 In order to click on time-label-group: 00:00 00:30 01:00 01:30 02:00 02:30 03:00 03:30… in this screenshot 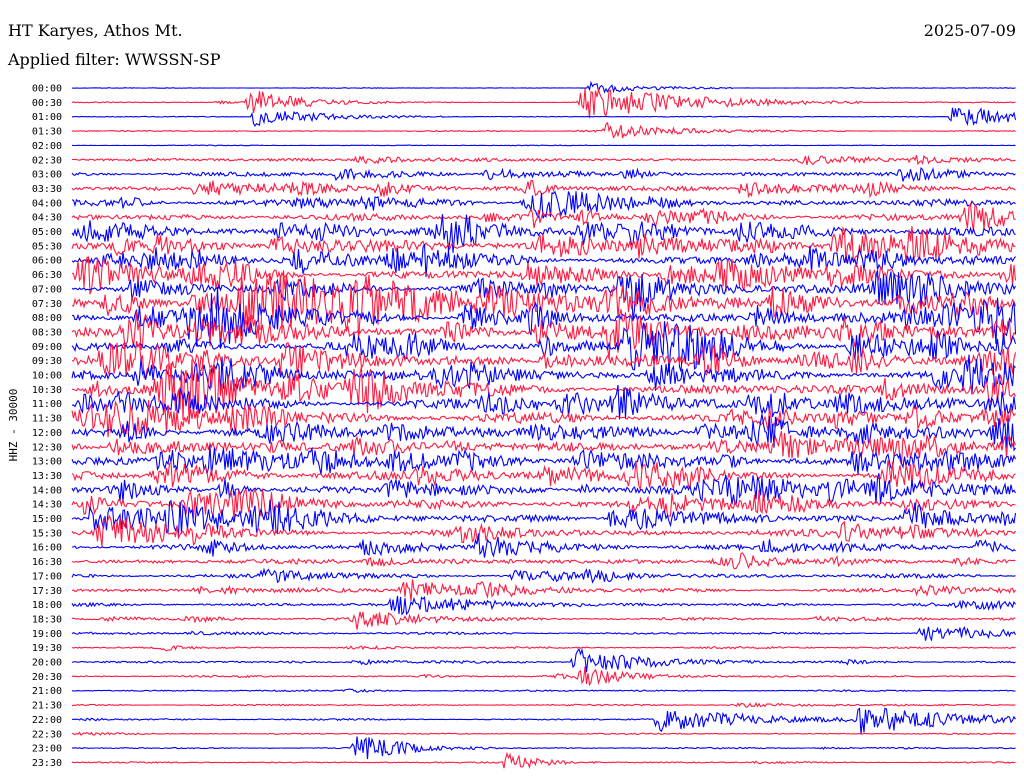, I will do `click(47, 426)`.